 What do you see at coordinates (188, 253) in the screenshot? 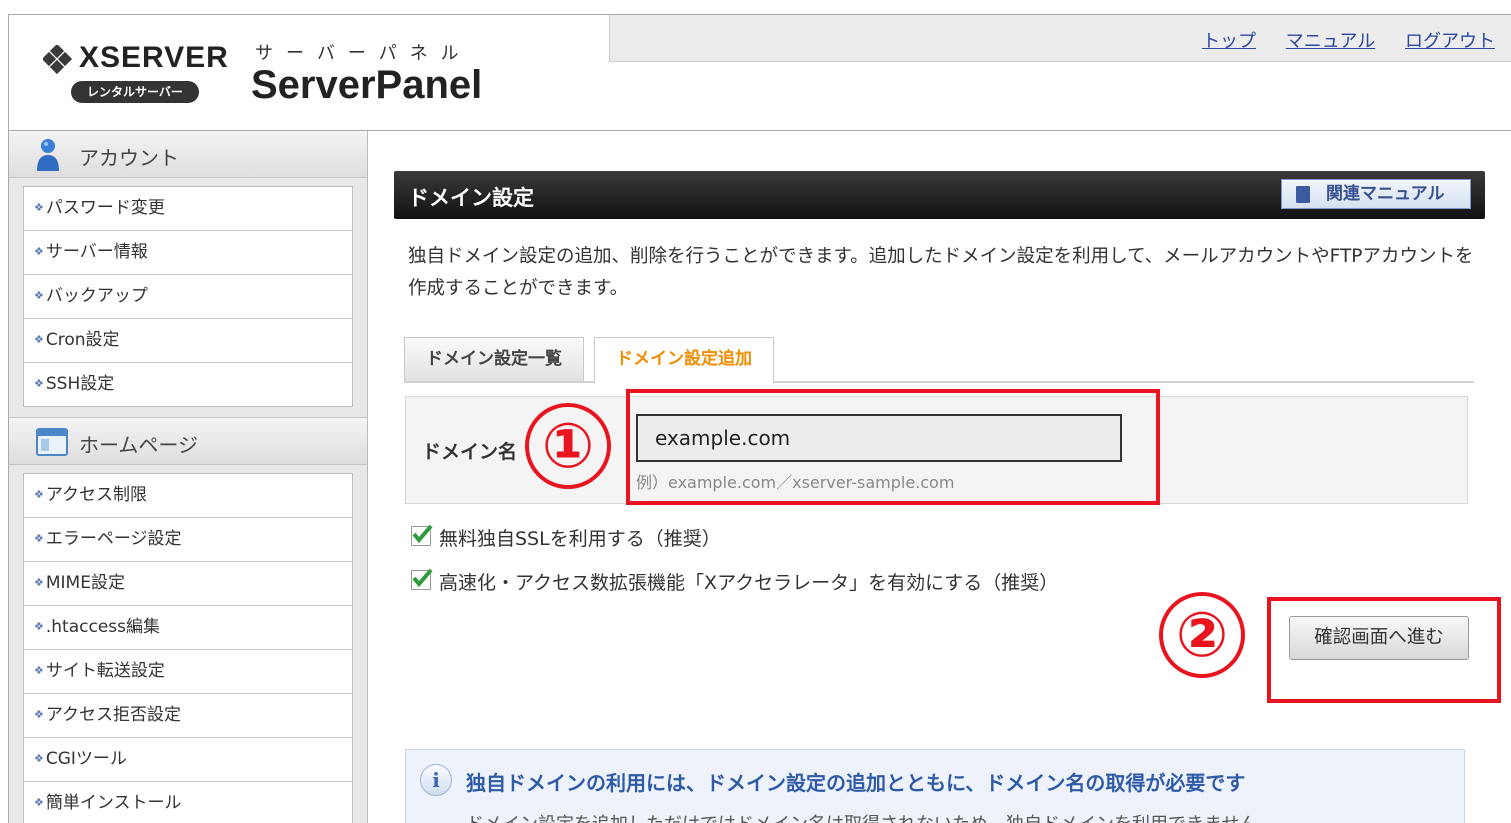
I see `sidebar-item-server-info: ❖ サーバー情報` at bounding box center [188, 253].